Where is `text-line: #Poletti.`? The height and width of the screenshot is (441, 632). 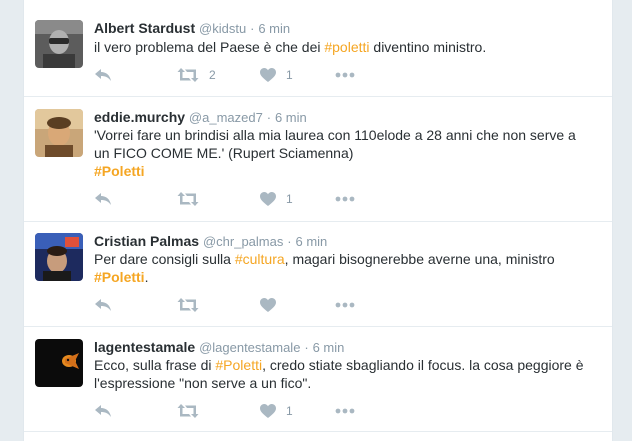
text-line: #Poletti. is located at coordinates (349, 277).